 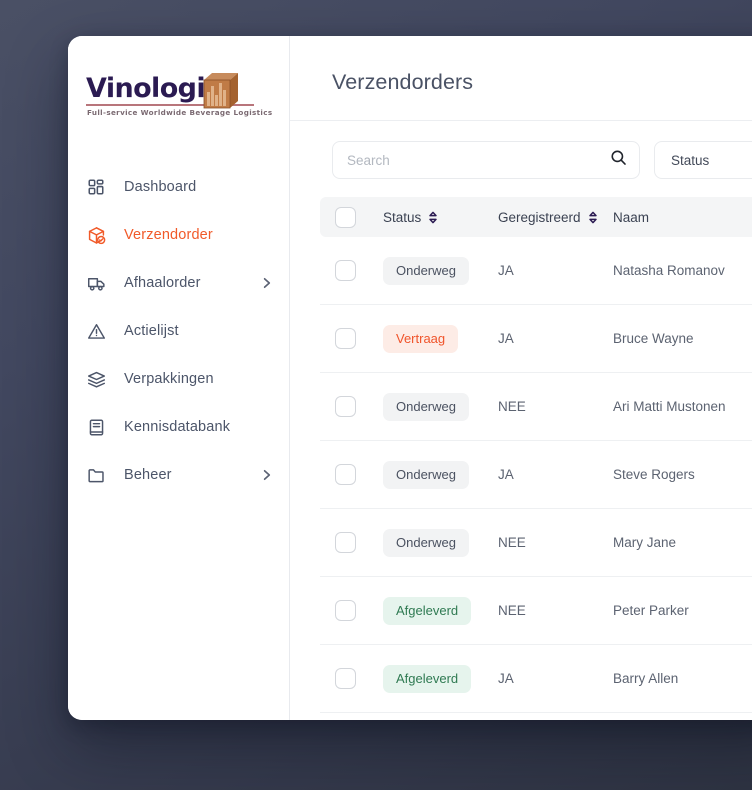 What do you see at coordinates (536, 407) in the screenshot?
I see `table-row: Onderweg NEE Ari Matti Mustonen` at bounding box center [536, 407].